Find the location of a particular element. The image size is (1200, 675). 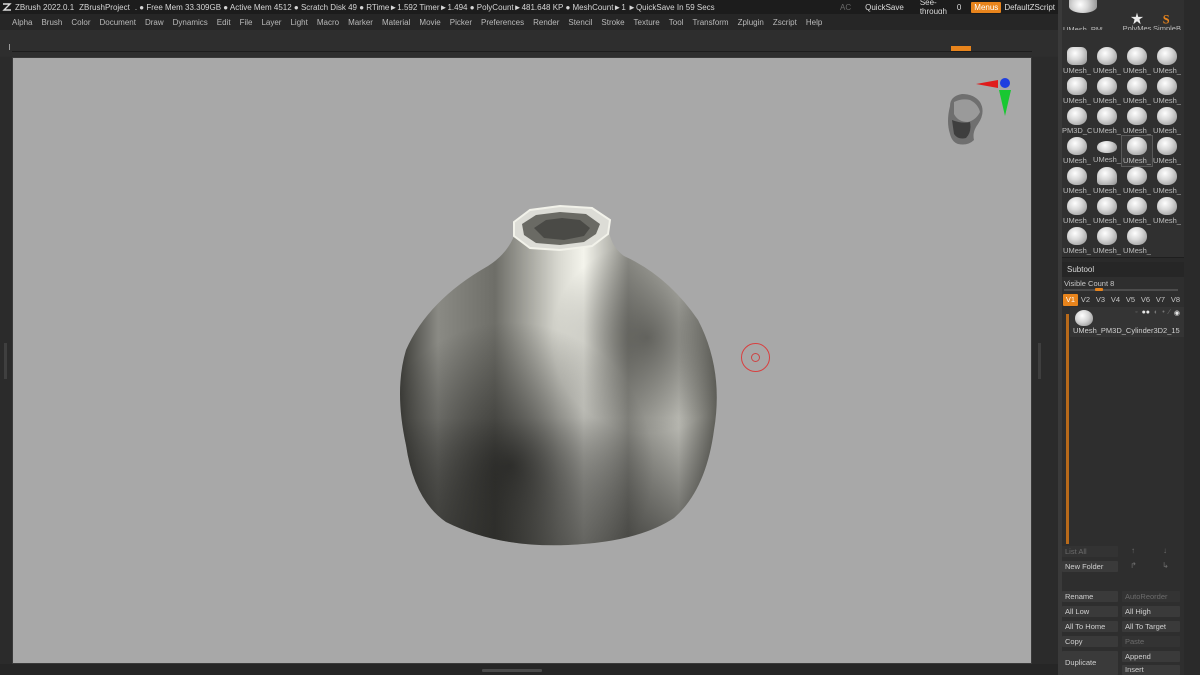

menu-zscript: Zscript is located at coordinates (785, 22).